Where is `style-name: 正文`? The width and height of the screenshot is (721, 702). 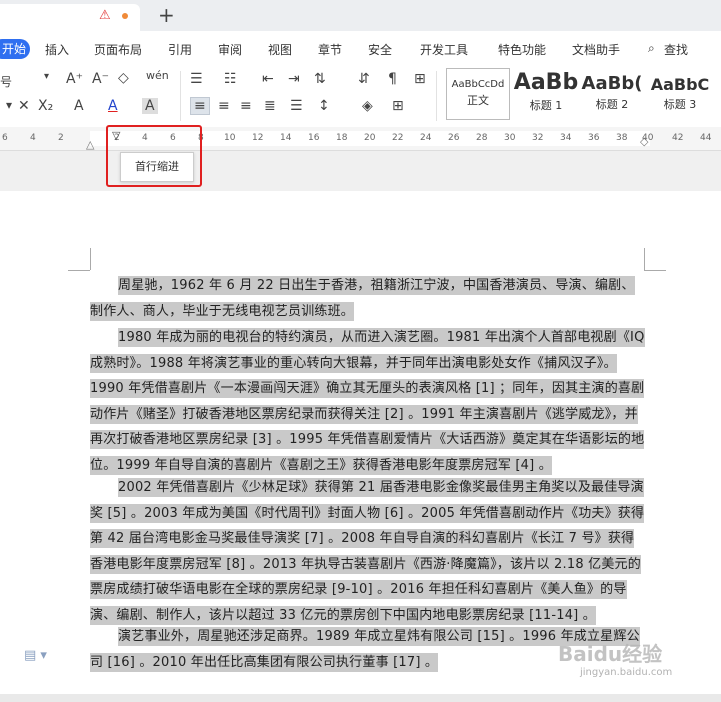 style-name: 正文 is located at coordinates (478, 100).